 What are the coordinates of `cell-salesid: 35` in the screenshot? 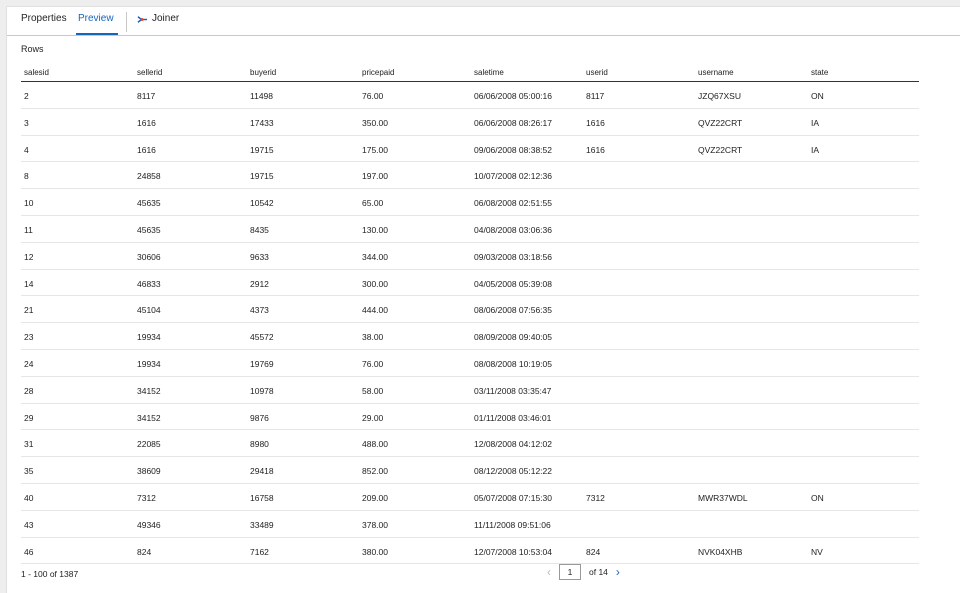 It's located at (29, 471).